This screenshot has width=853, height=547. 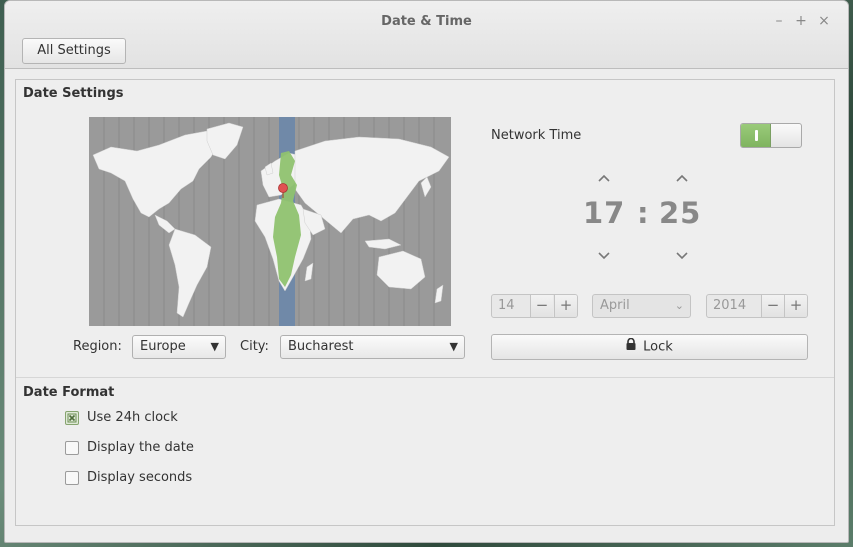 I want to click on hour-up-button, so click(x=604, y=178).